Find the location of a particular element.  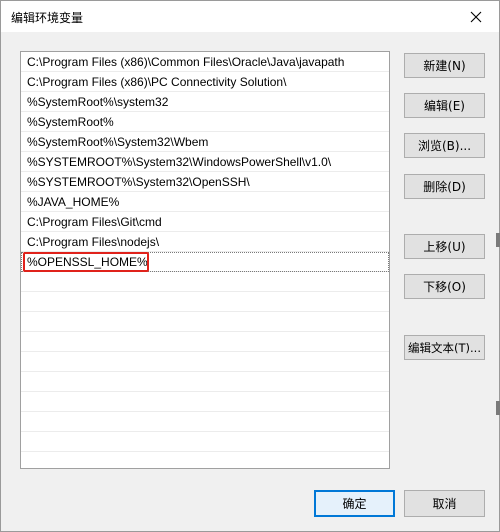

list-item-text: %SystemRoot%\System32\Wbem is located at coordinates (118, 142).